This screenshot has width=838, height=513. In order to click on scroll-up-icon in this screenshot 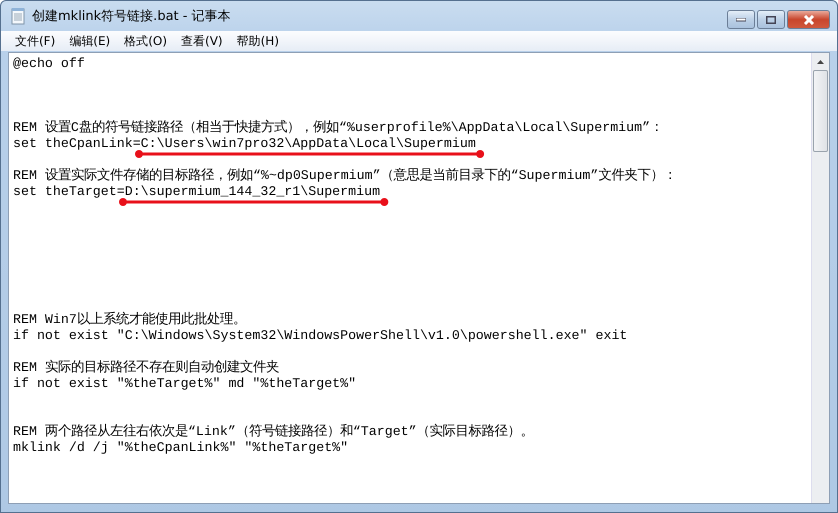, I will do `click(820, 62)`.